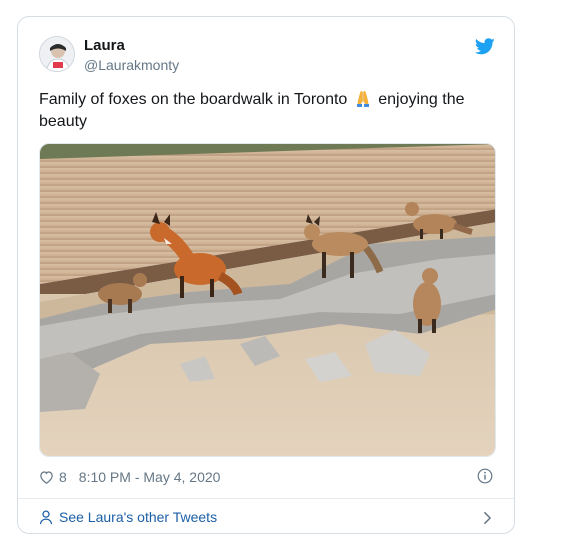 This screenshot has height=546, width=561. I want to click on avatar-image, so click(57, 54).